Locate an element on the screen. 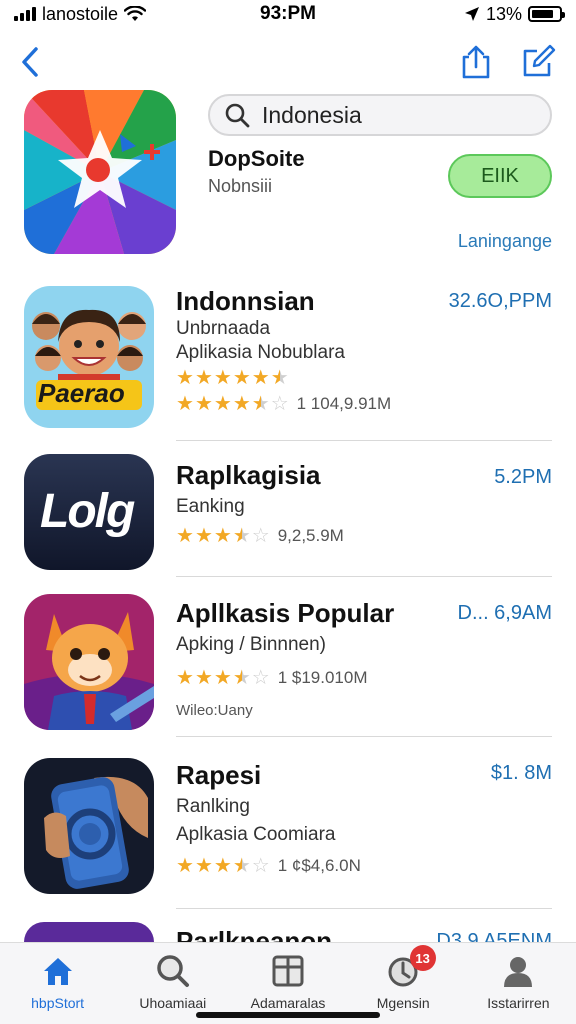  app-price: 5.2PM is located at coordinates (523, 477).